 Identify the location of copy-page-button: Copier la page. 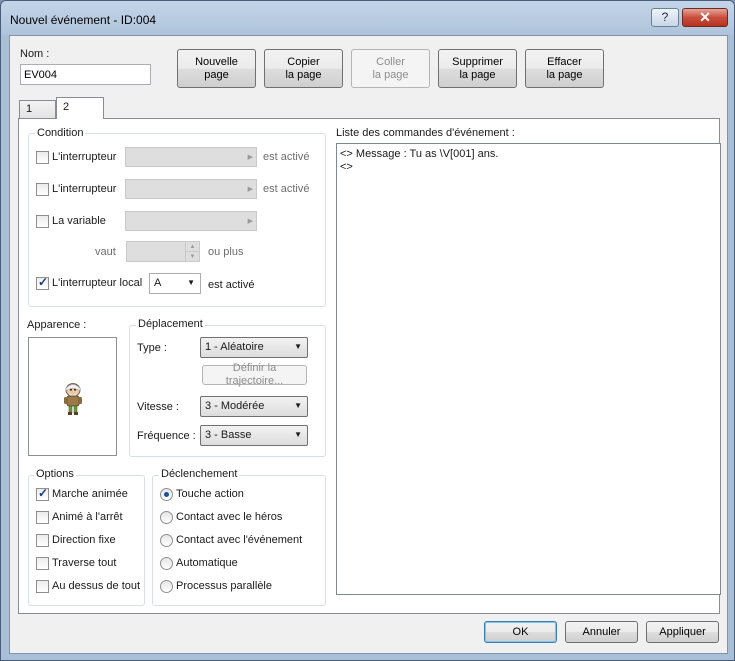
(303, 68).